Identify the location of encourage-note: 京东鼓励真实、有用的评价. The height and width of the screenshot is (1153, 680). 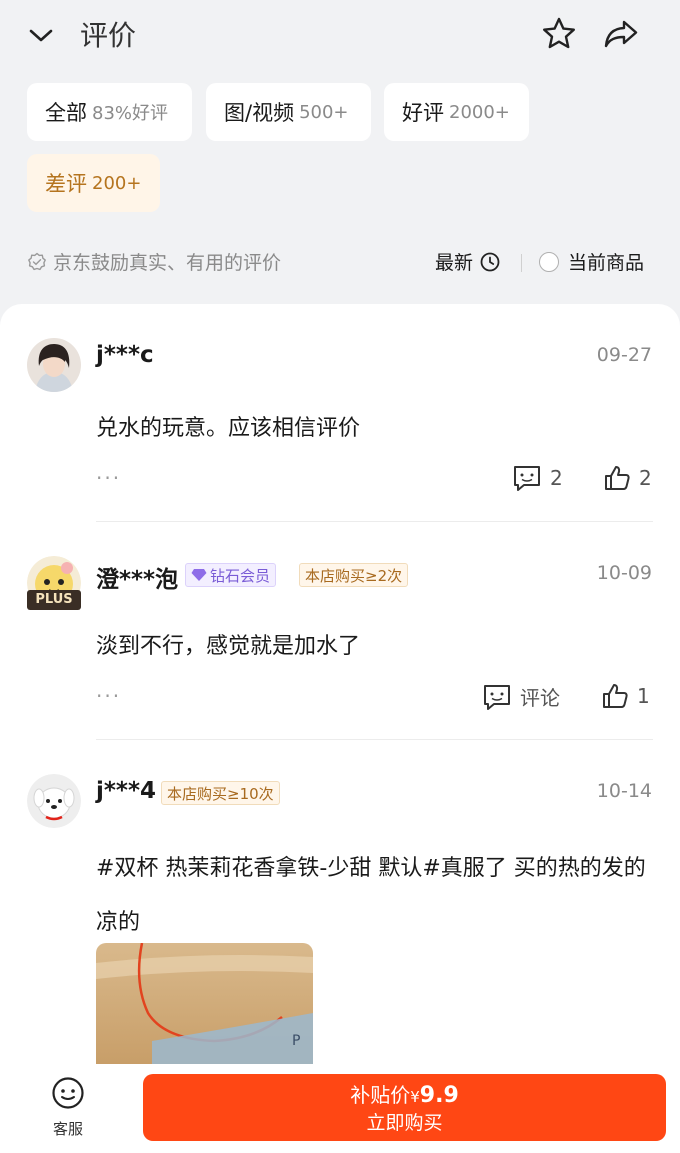
(154, 261).